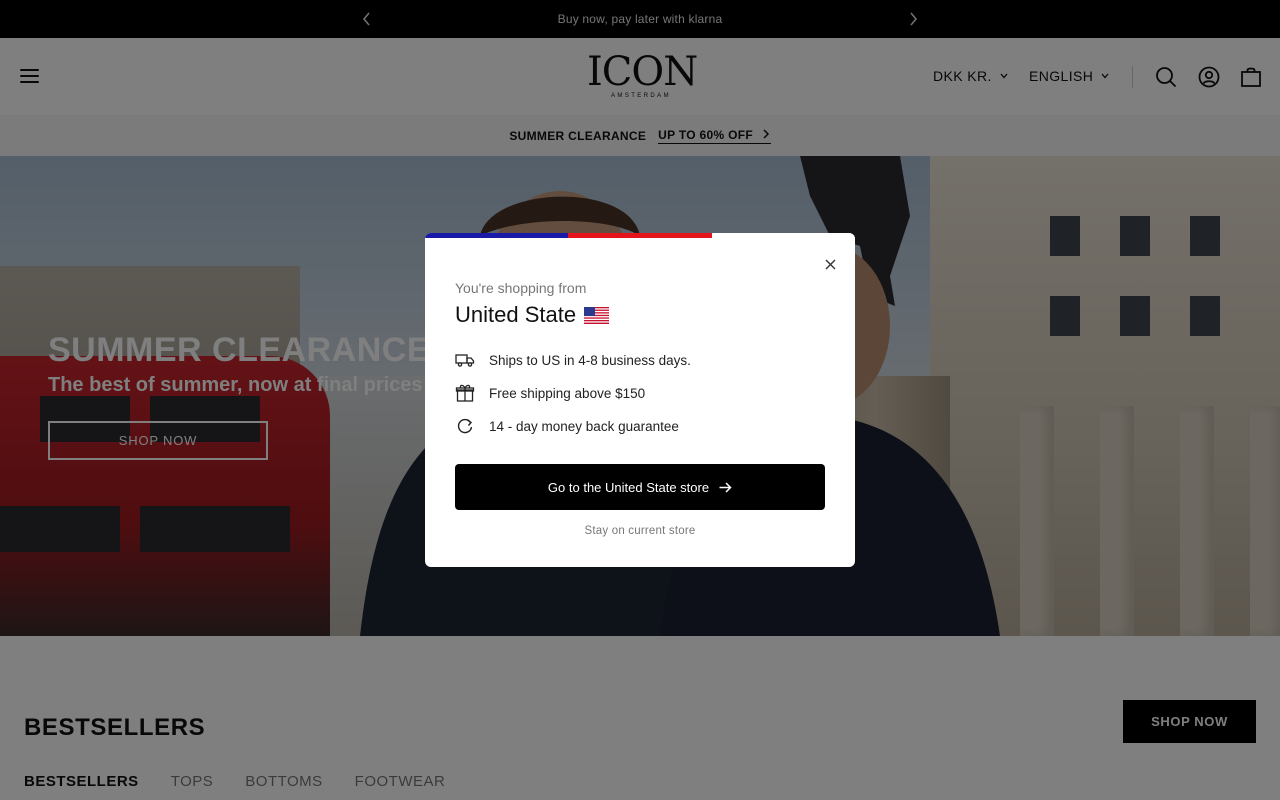 Image resolution: width=1280 pixels, height=800 pixels. What do you see at coordinates (567, 393) in the screenshot?
I see `feature-text: Free shipping above $150` at bounding box center [567, 393].